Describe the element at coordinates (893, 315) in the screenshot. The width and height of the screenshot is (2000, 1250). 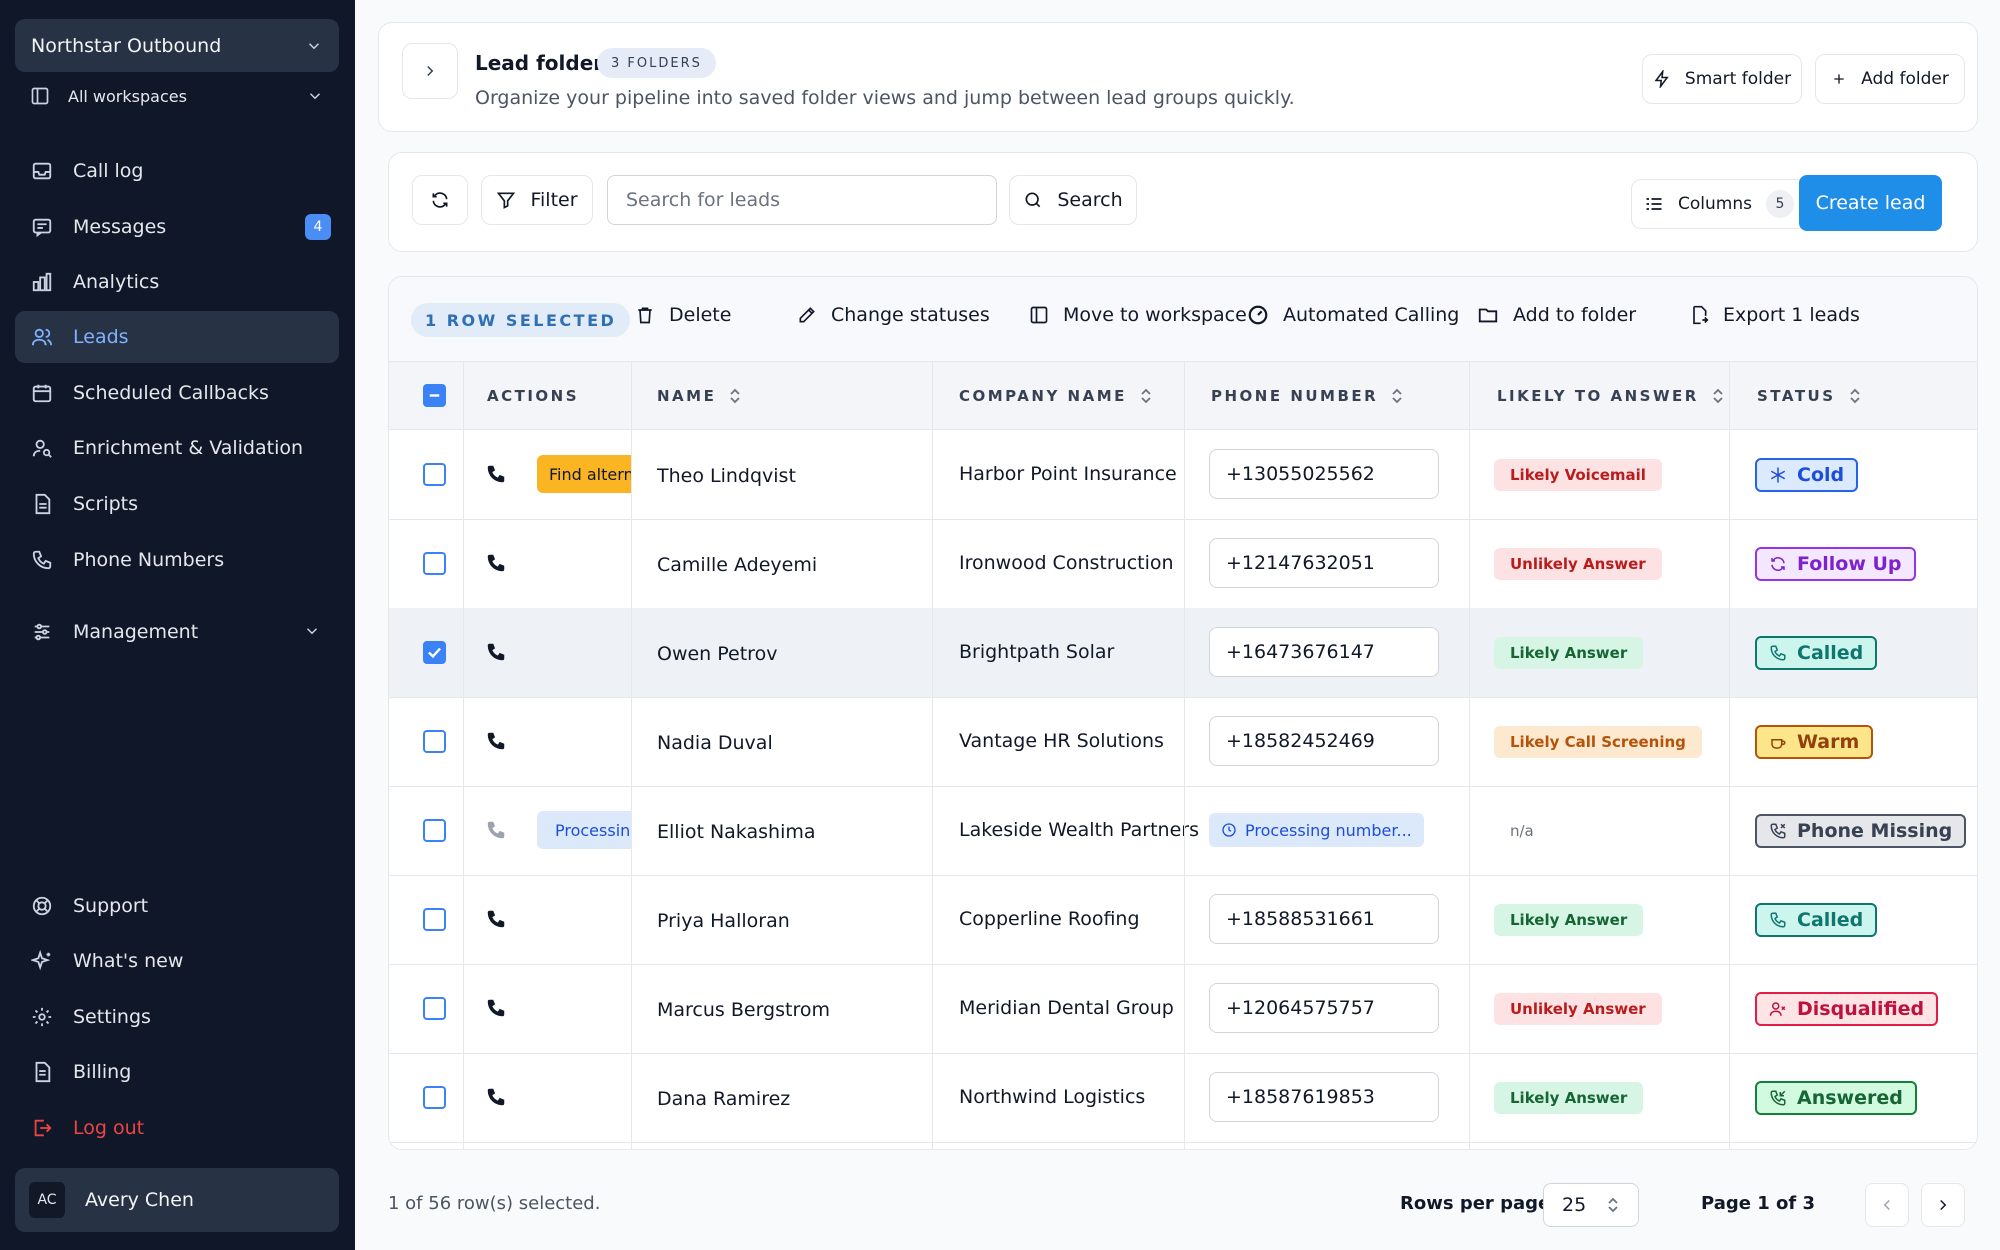
I see `change-statuses-button: Change statuses` at that location.